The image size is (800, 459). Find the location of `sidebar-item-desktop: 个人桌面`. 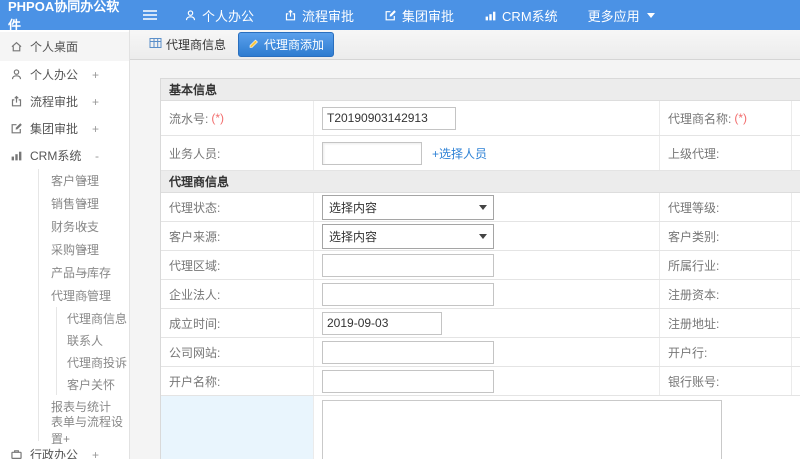

sidebar-item-desktop: 个人桌面 is located at coordinates (64, 46).